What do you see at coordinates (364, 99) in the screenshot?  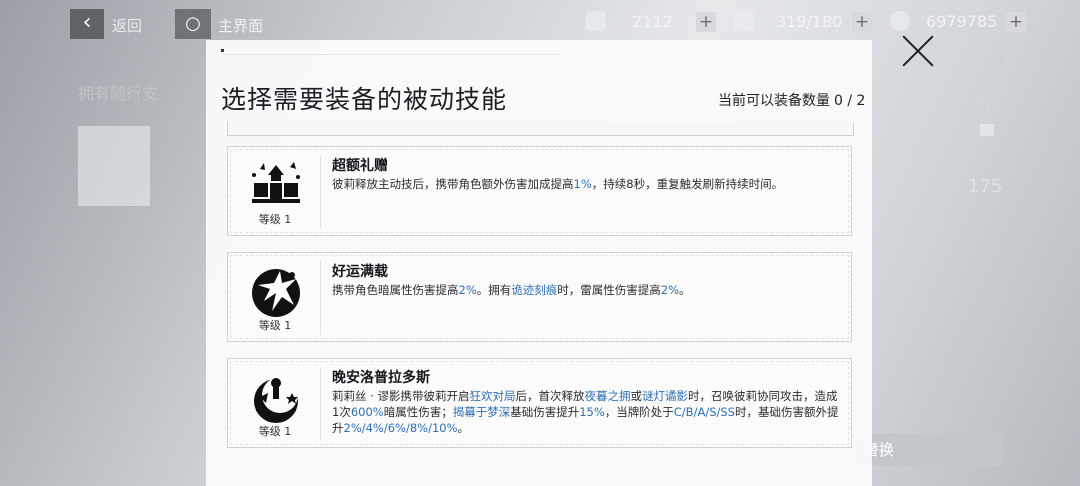 I see `modal-title: 选择需要装备的被动技能` at bounding box center [364, 99].